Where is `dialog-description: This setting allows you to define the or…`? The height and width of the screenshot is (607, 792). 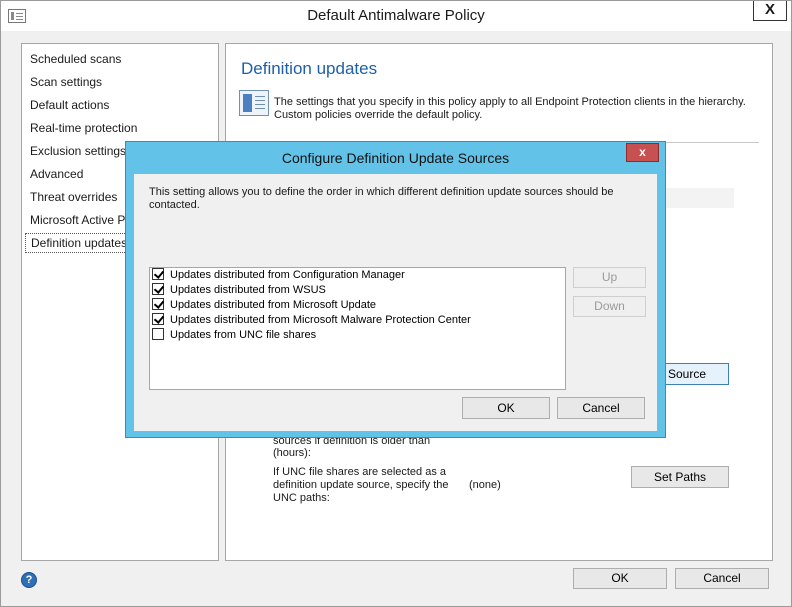
dialog-description: This setting allows you to define the or… is located at coordinates (381, 198).